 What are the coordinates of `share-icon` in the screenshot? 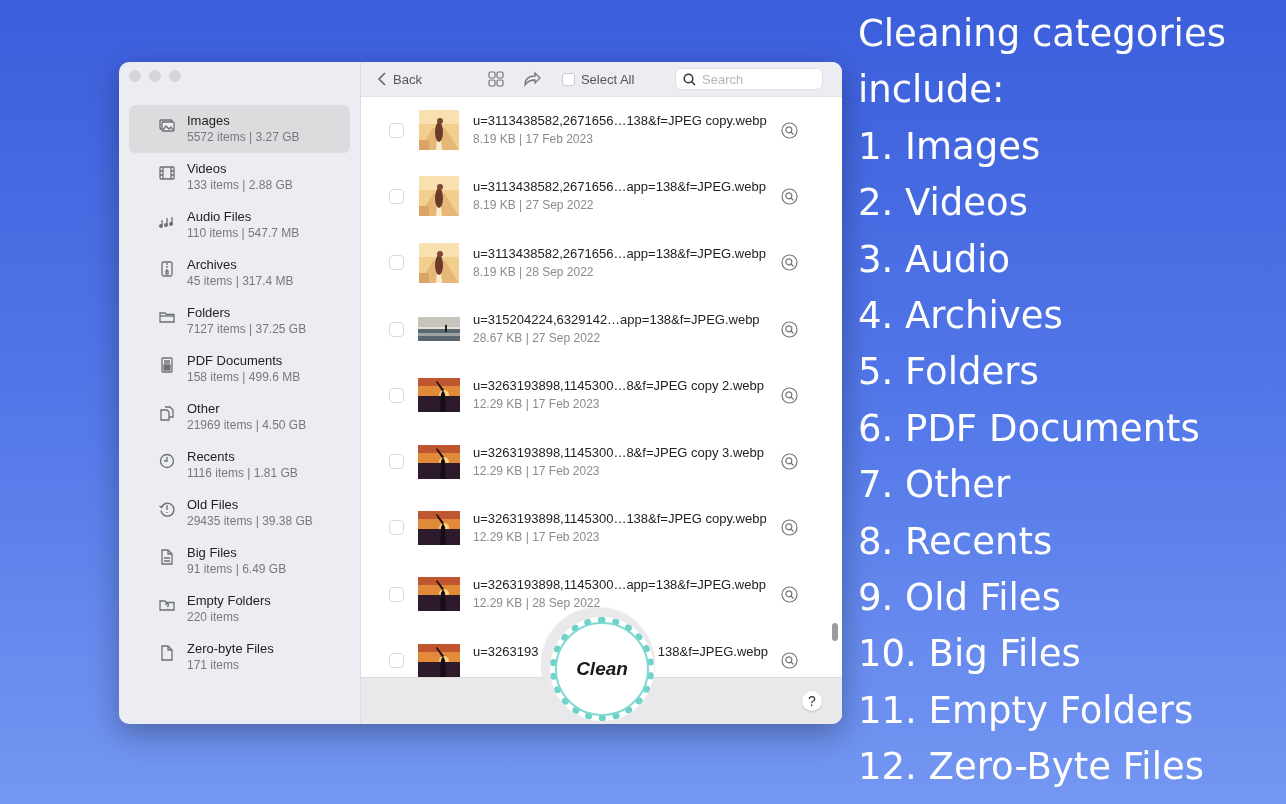 It's located at (532, 79).